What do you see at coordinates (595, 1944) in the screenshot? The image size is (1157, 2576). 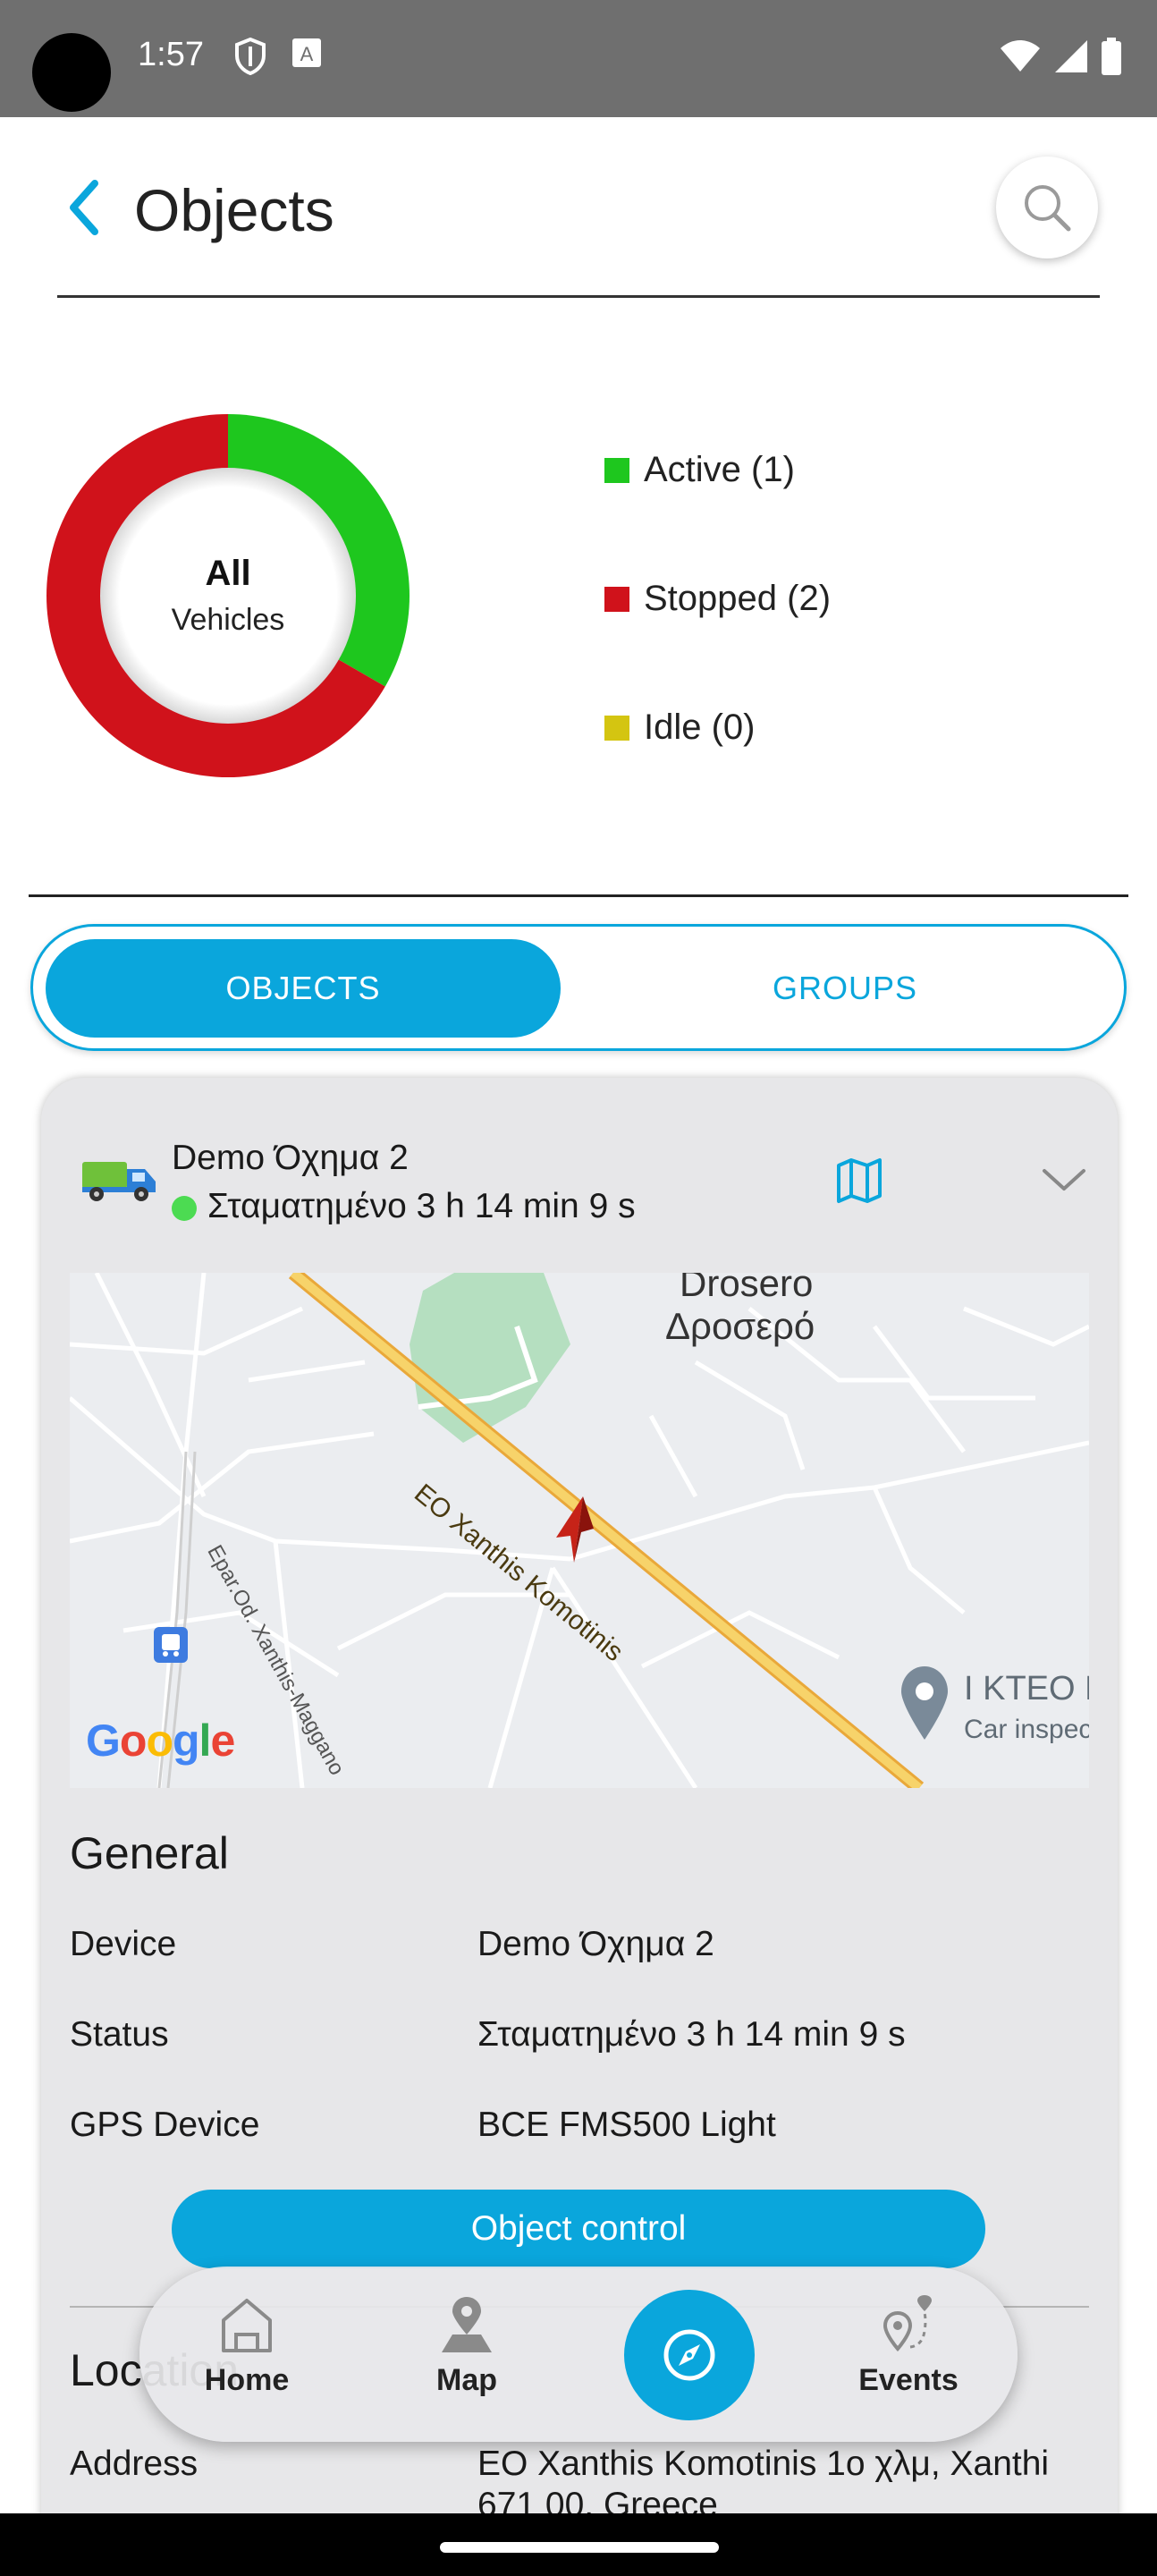 I see `device-value: Demo Όχημα 2` at bounding box center [595, 1944].